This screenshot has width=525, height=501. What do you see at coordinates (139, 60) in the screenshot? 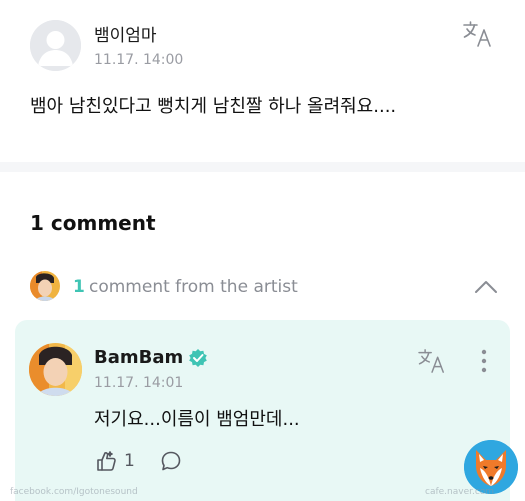
I see `post-timestamp: 11.17. 14:00` at bounding box center [139, 60].